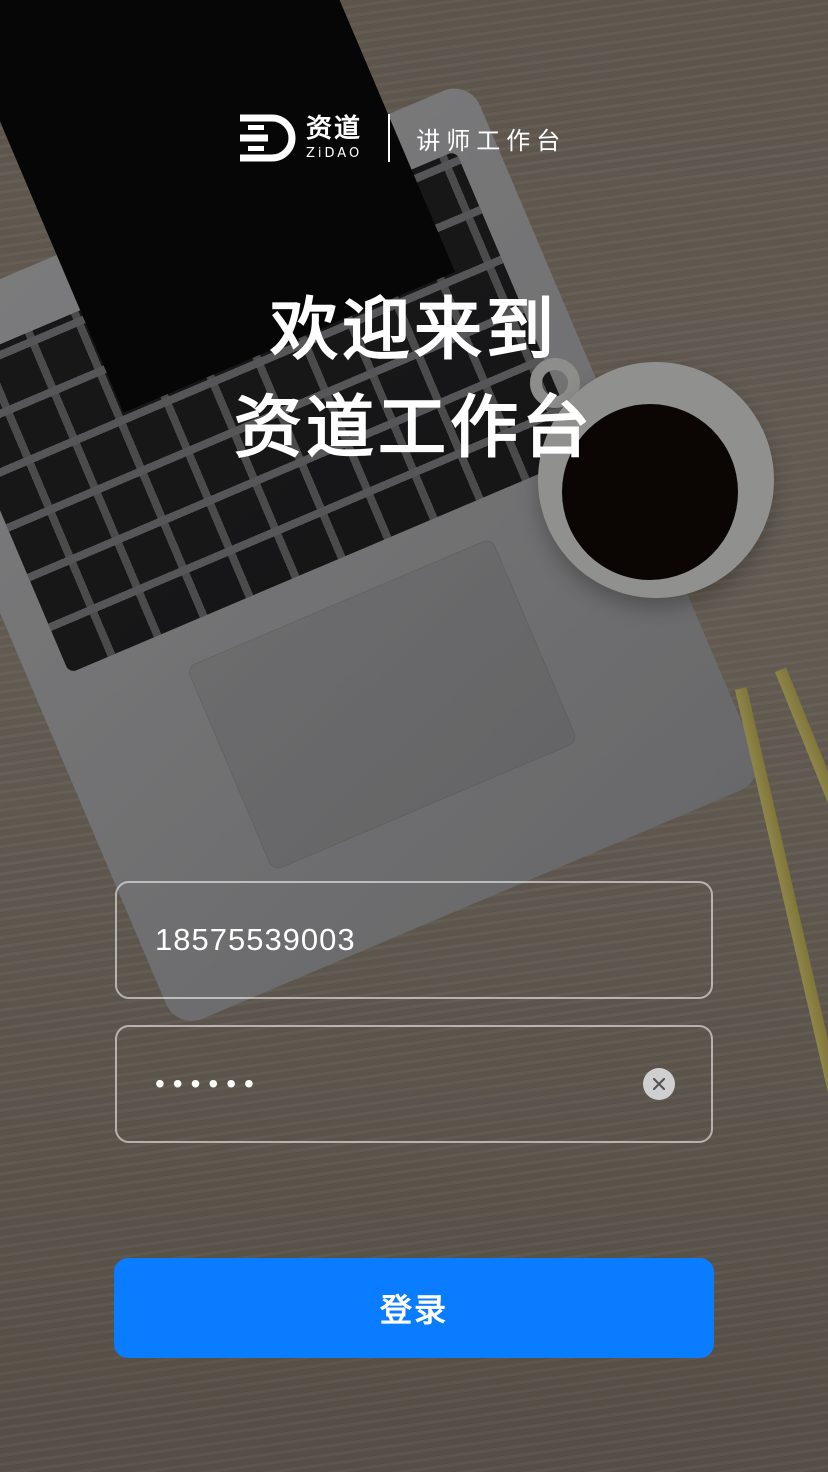  What do you see at coordinates (413, 330) in the screenshot?
I see `welcome-line-1: 欢迎来到` at bounding box center [413, 330].